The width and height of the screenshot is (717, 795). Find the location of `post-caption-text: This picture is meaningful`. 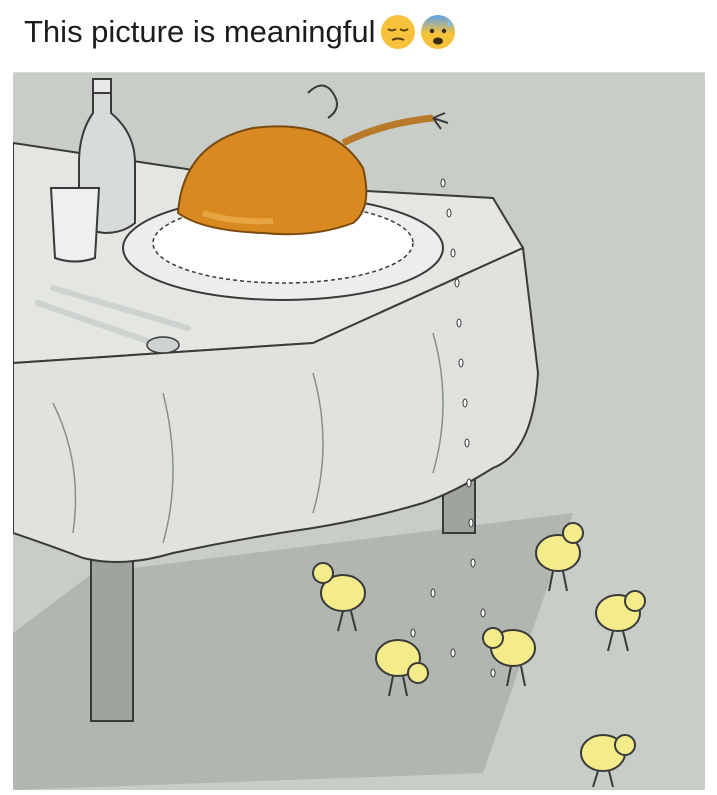

post-caption-text: This picture is meaningful is located at coordinates (200, 31).